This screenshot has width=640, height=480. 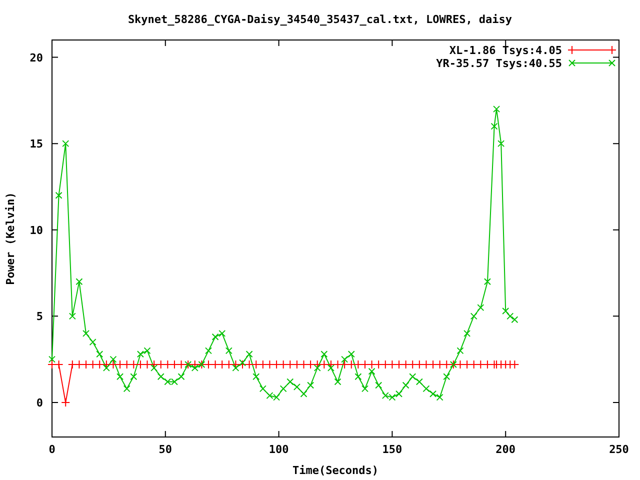 I want to click on y-tick-label: 0, so click(x=39, y=403).